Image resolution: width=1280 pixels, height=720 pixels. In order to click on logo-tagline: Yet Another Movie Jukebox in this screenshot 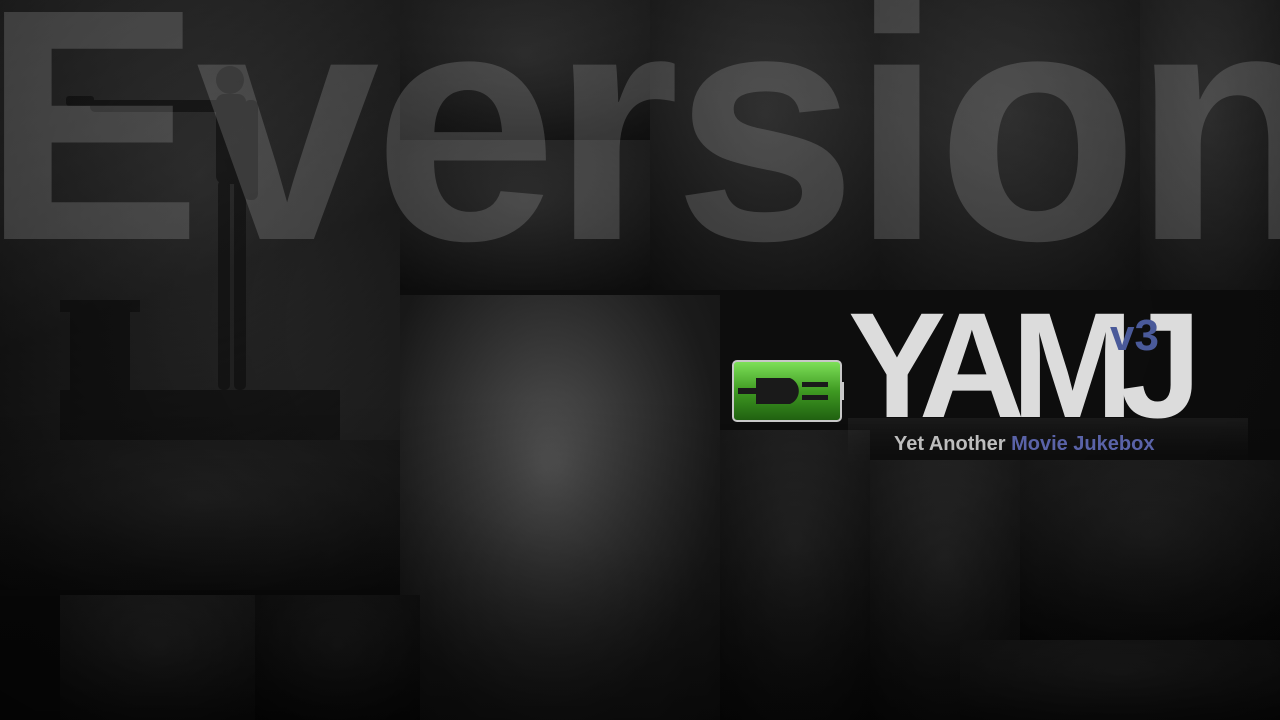, I will do `click(1024, 444)`.